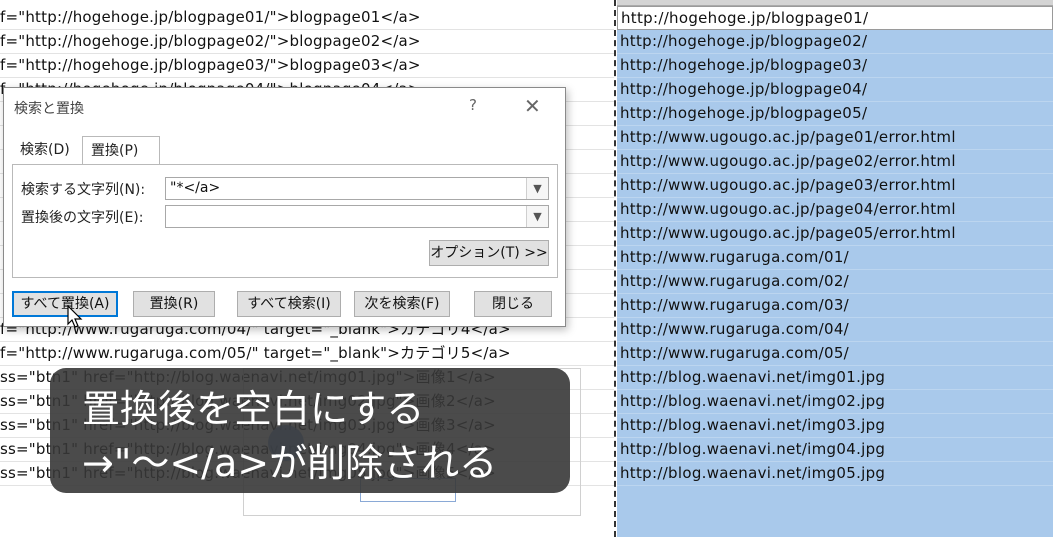 The height and width of the screenshot is (537, 1053). What do you see at coordinates (82, 218) in the screenshot?
I see `replace-label: 置換後の文字列(E):` at bounding box center [82, 218].